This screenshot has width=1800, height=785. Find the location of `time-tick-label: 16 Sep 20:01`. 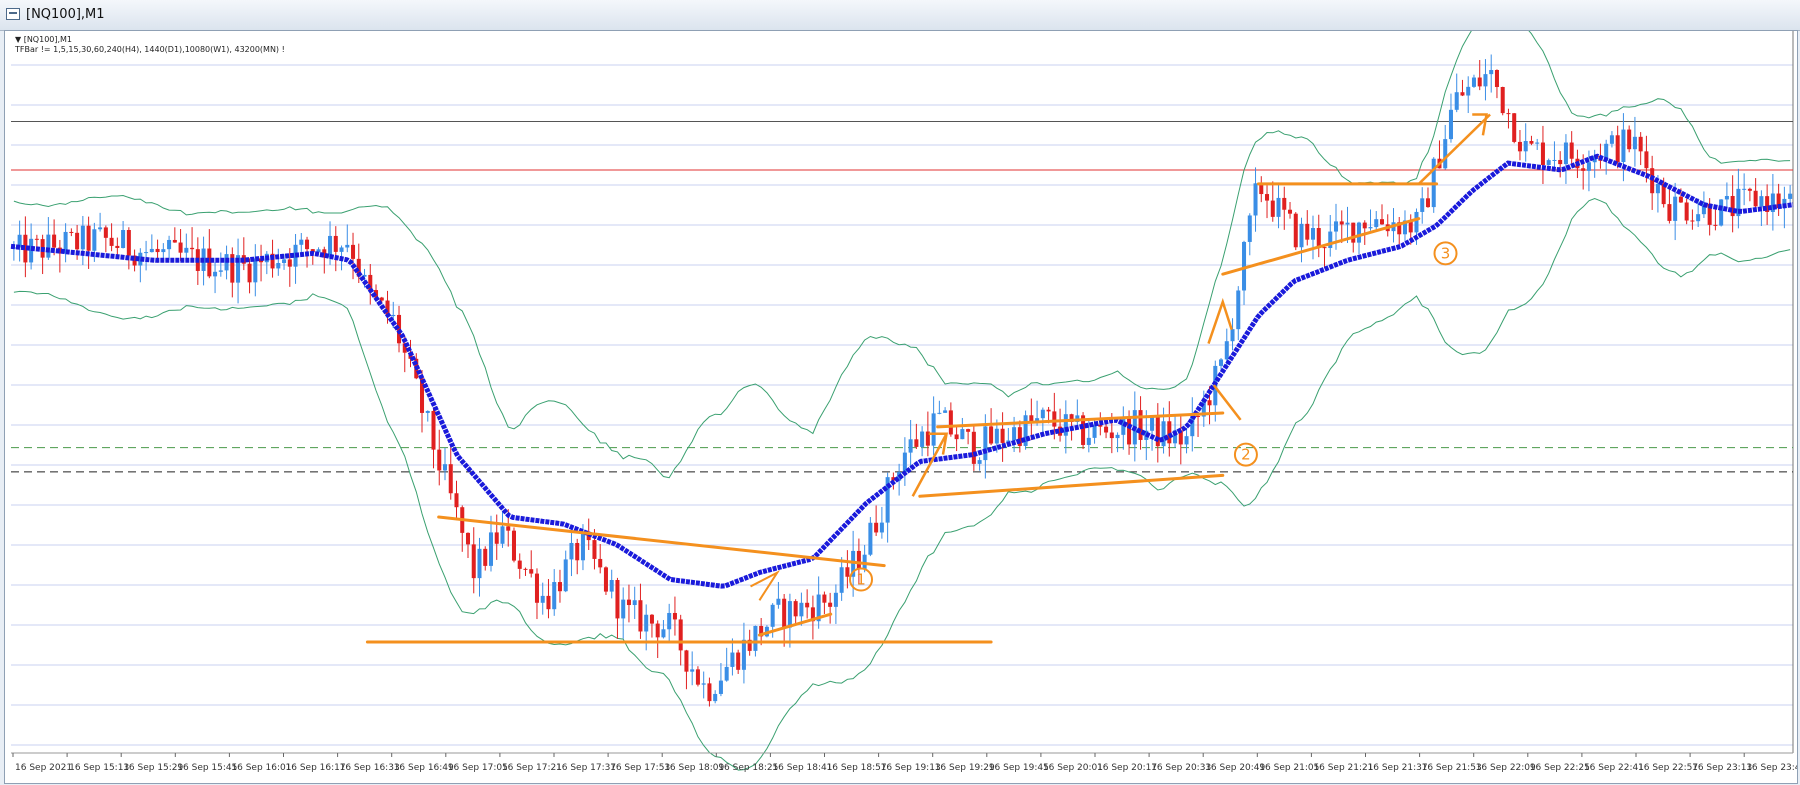

time-tick-label: 16 Sep 20:01 is located at coordinates (1073, 768).